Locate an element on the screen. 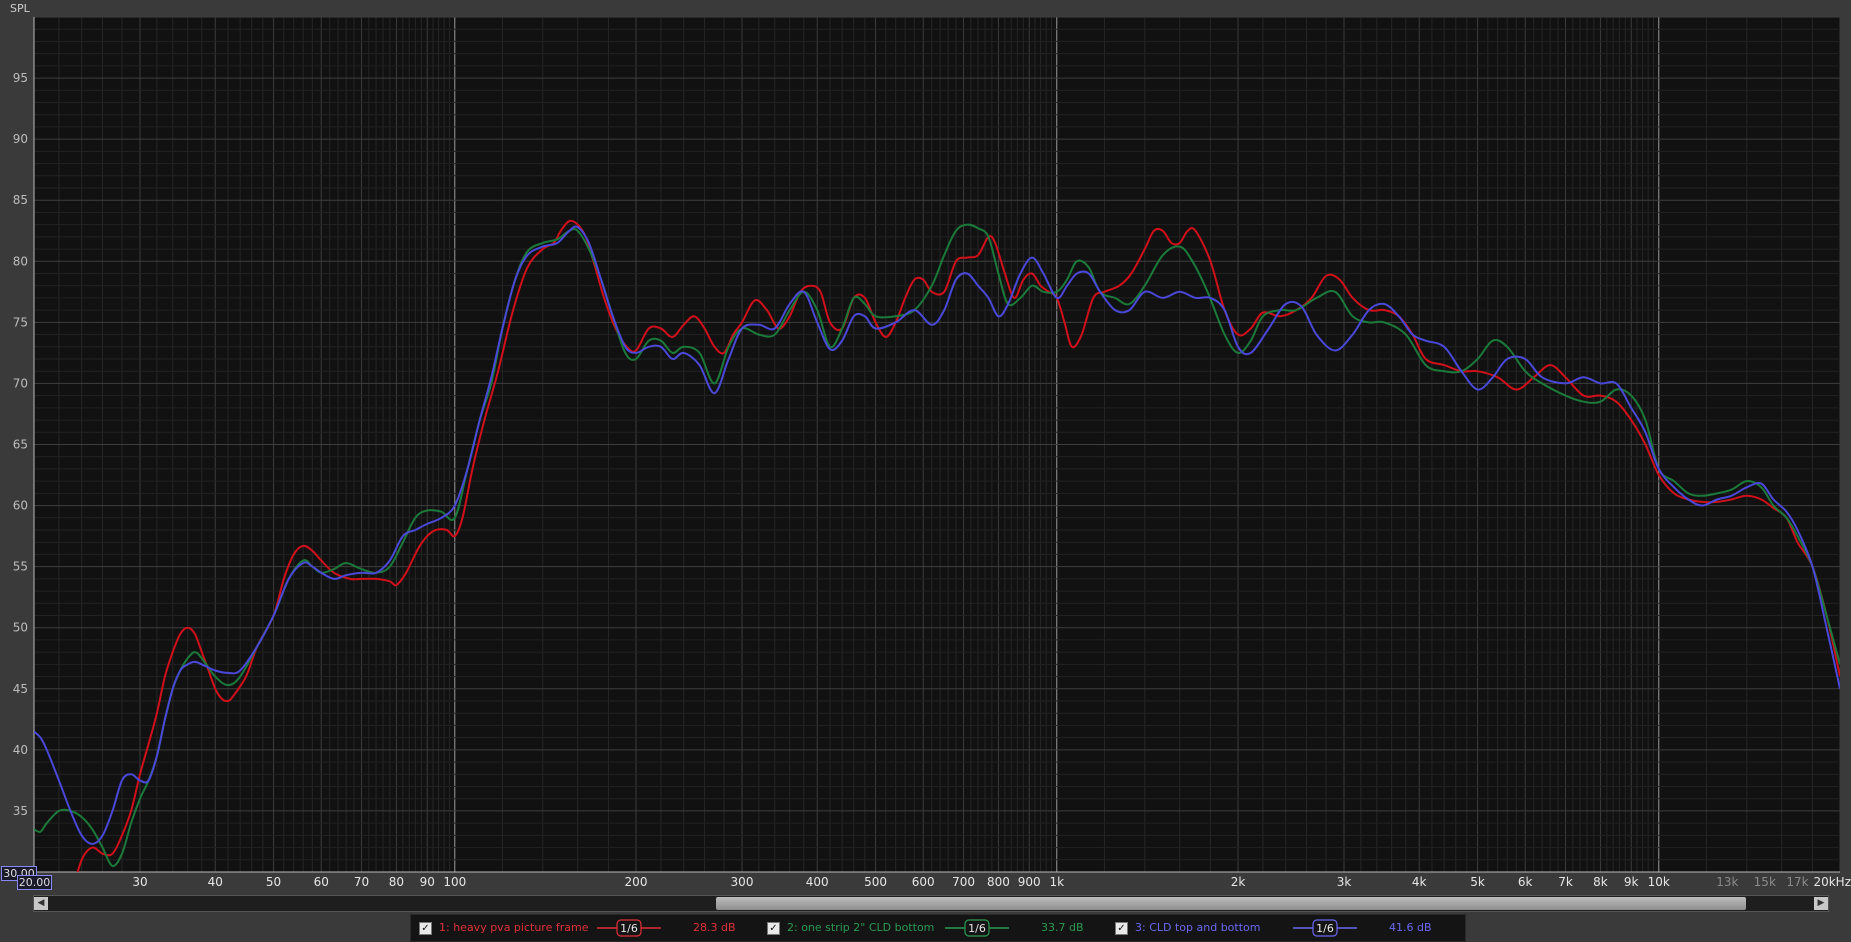 The height and width of the screenshot is (942, 1851). x-tick-label: 10k is located at coordinates (1659, 882).